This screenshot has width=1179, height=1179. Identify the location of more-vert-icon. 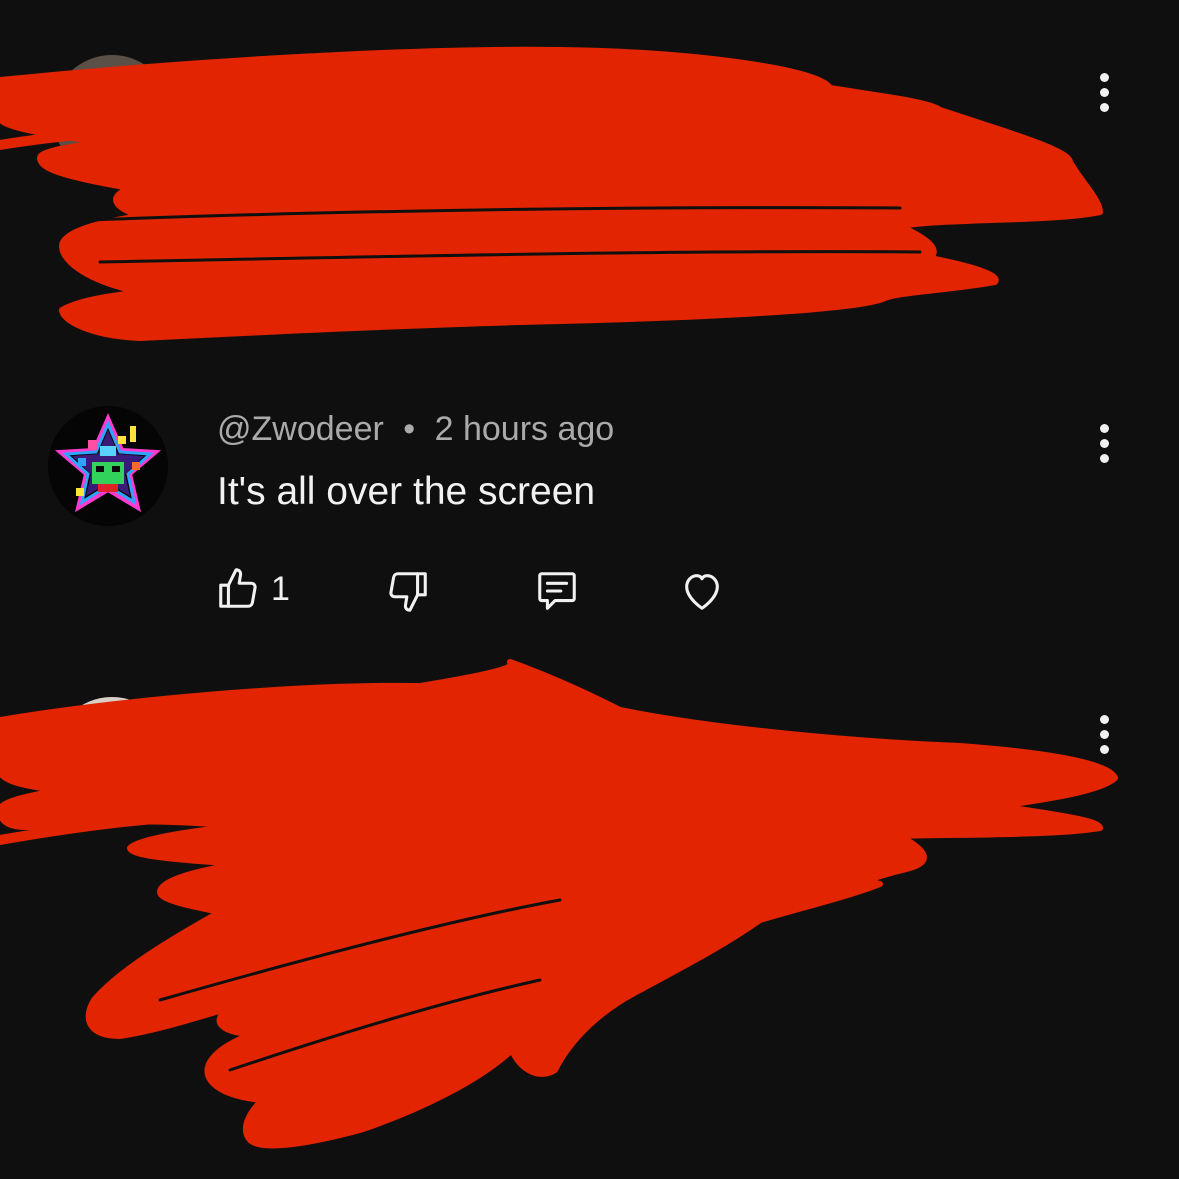
(1104, 719).